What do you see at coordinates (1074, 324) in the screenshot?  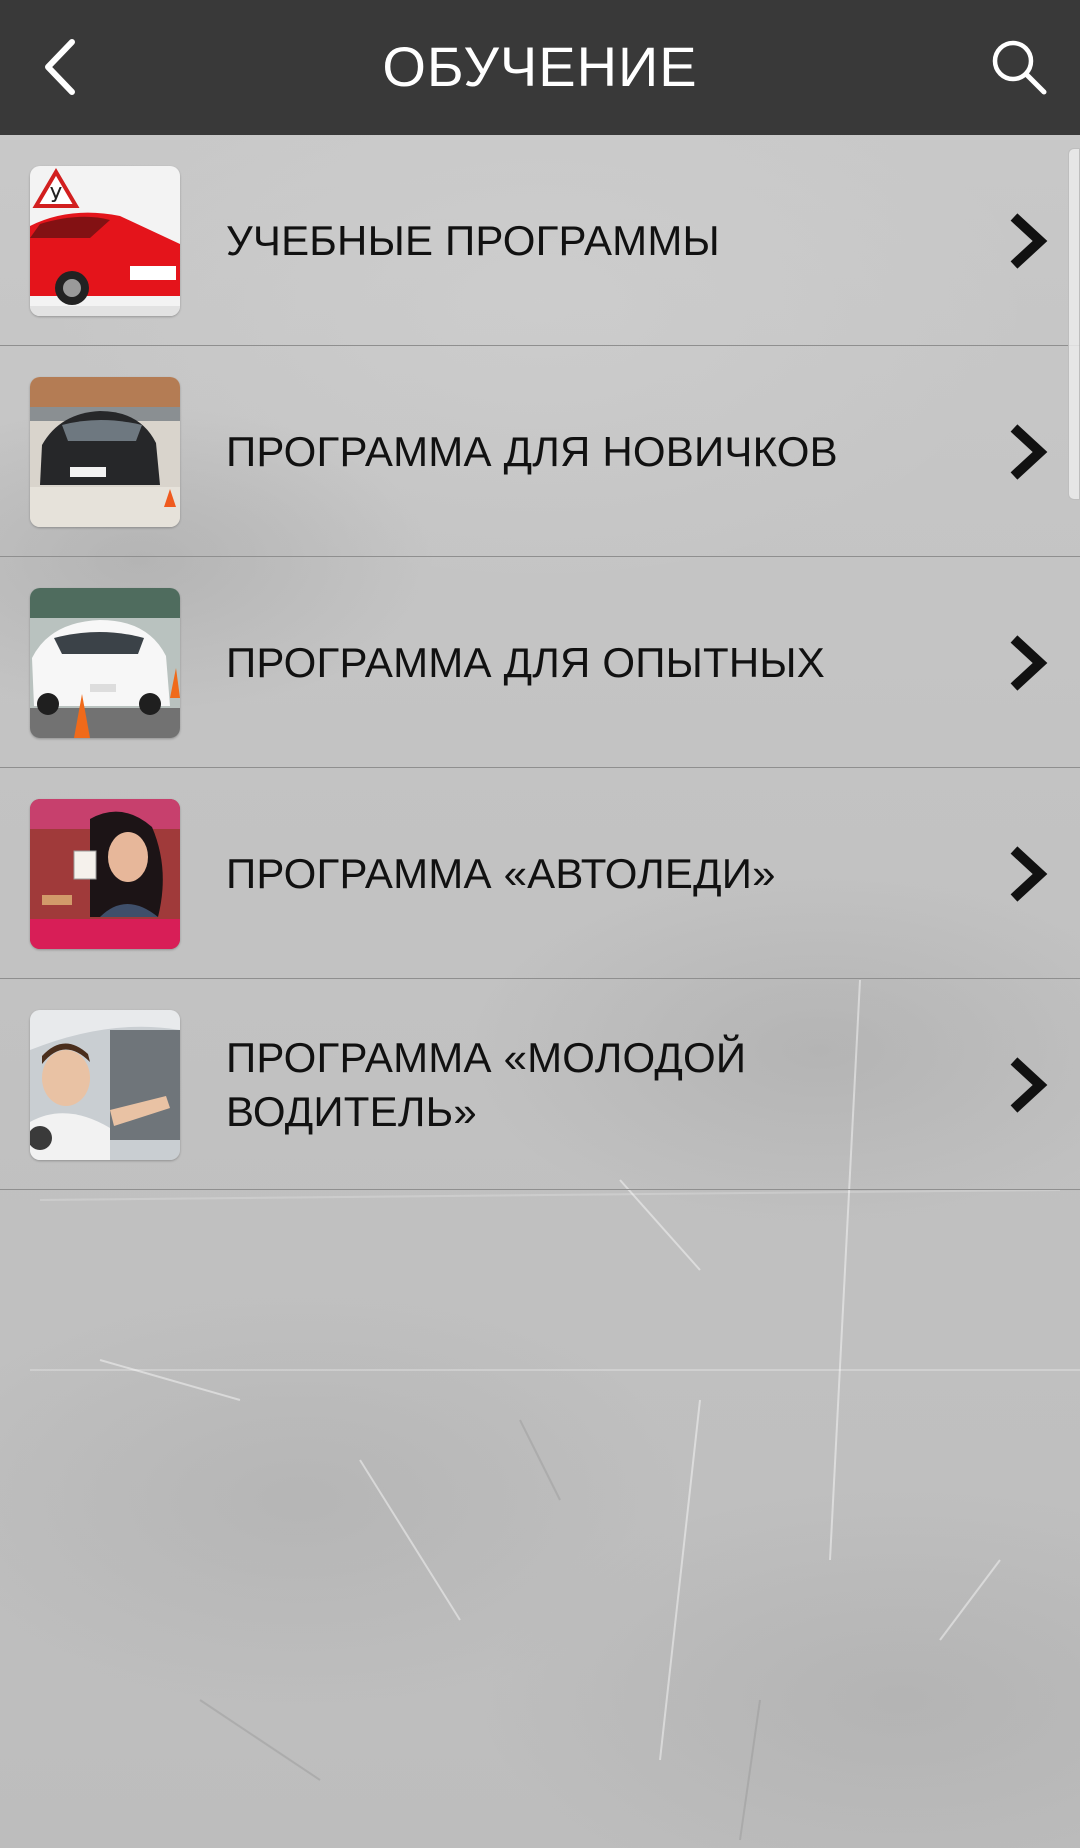 I see `scrollbar` at bounding box center [1074, 324].